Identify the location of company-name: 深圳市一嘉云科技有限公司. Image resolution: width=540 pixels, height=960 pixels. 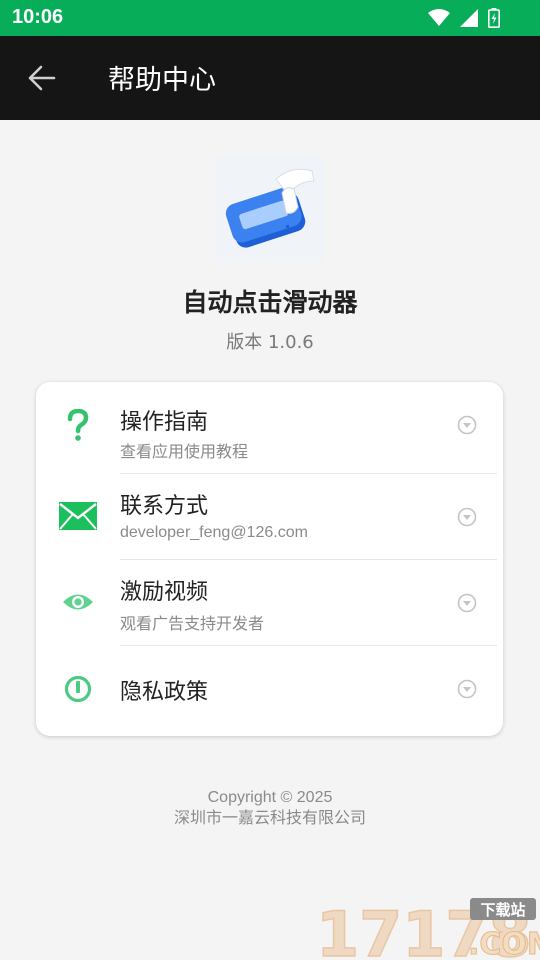
(269, 817).